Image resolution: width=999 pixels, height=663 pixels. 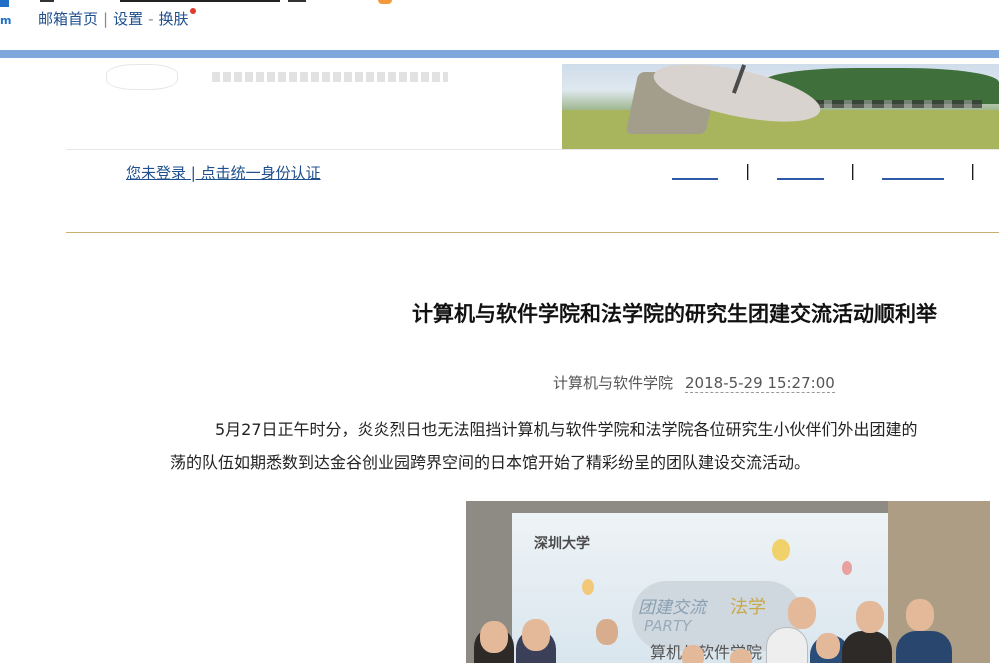 What do you see at coordinates (499, 25) in the screenshot?
I see `mail-top-bar: m 邮箱首页 | 设置 - 换肤` at bounding box center [499, 25].